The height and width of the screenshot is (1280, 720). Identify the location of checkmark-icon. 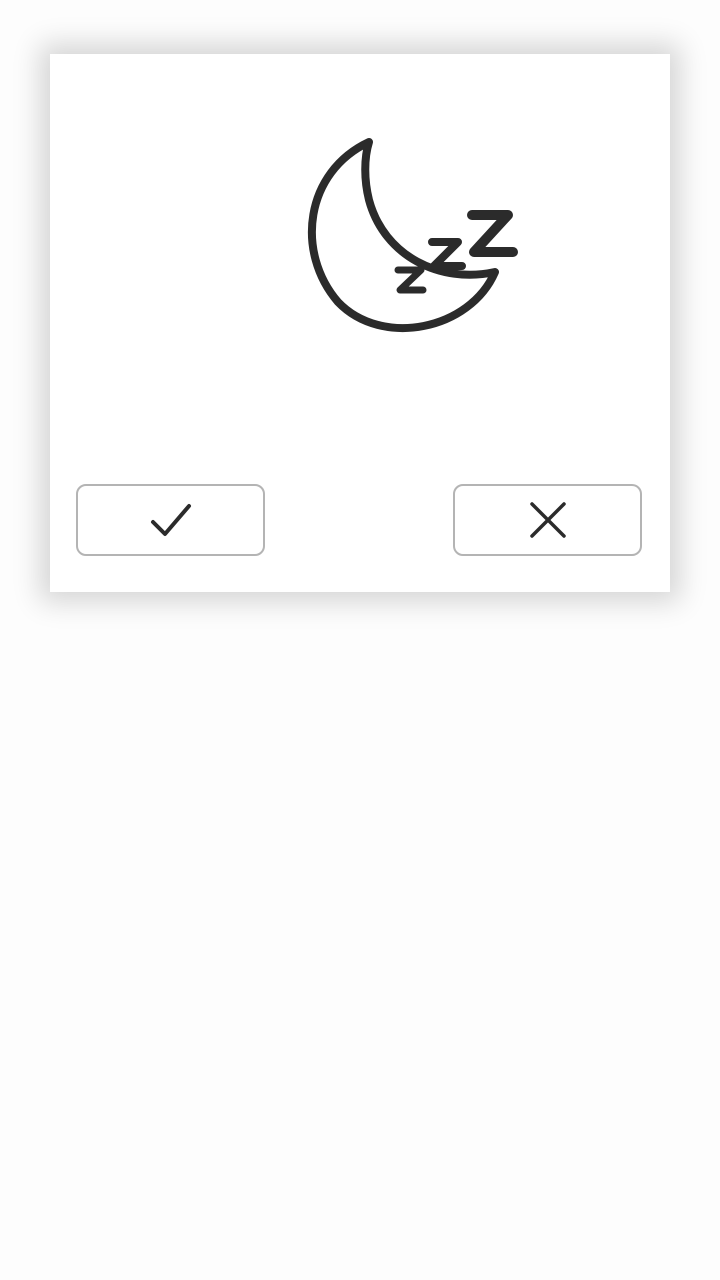
(170, 520).